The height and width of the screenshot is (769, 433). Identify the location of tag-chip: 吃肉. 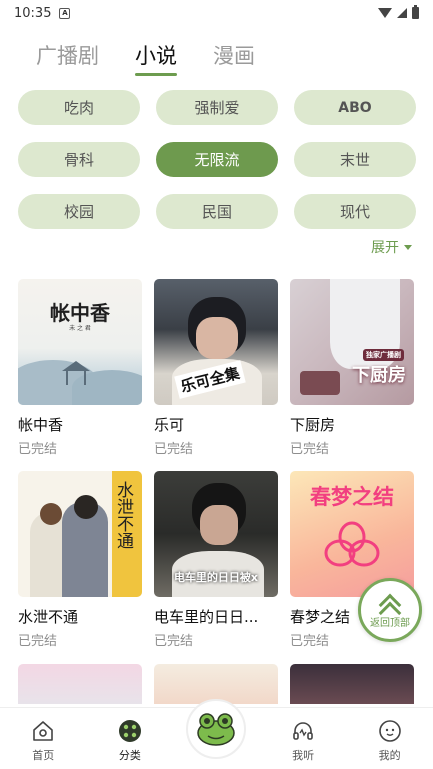
(79, 107).